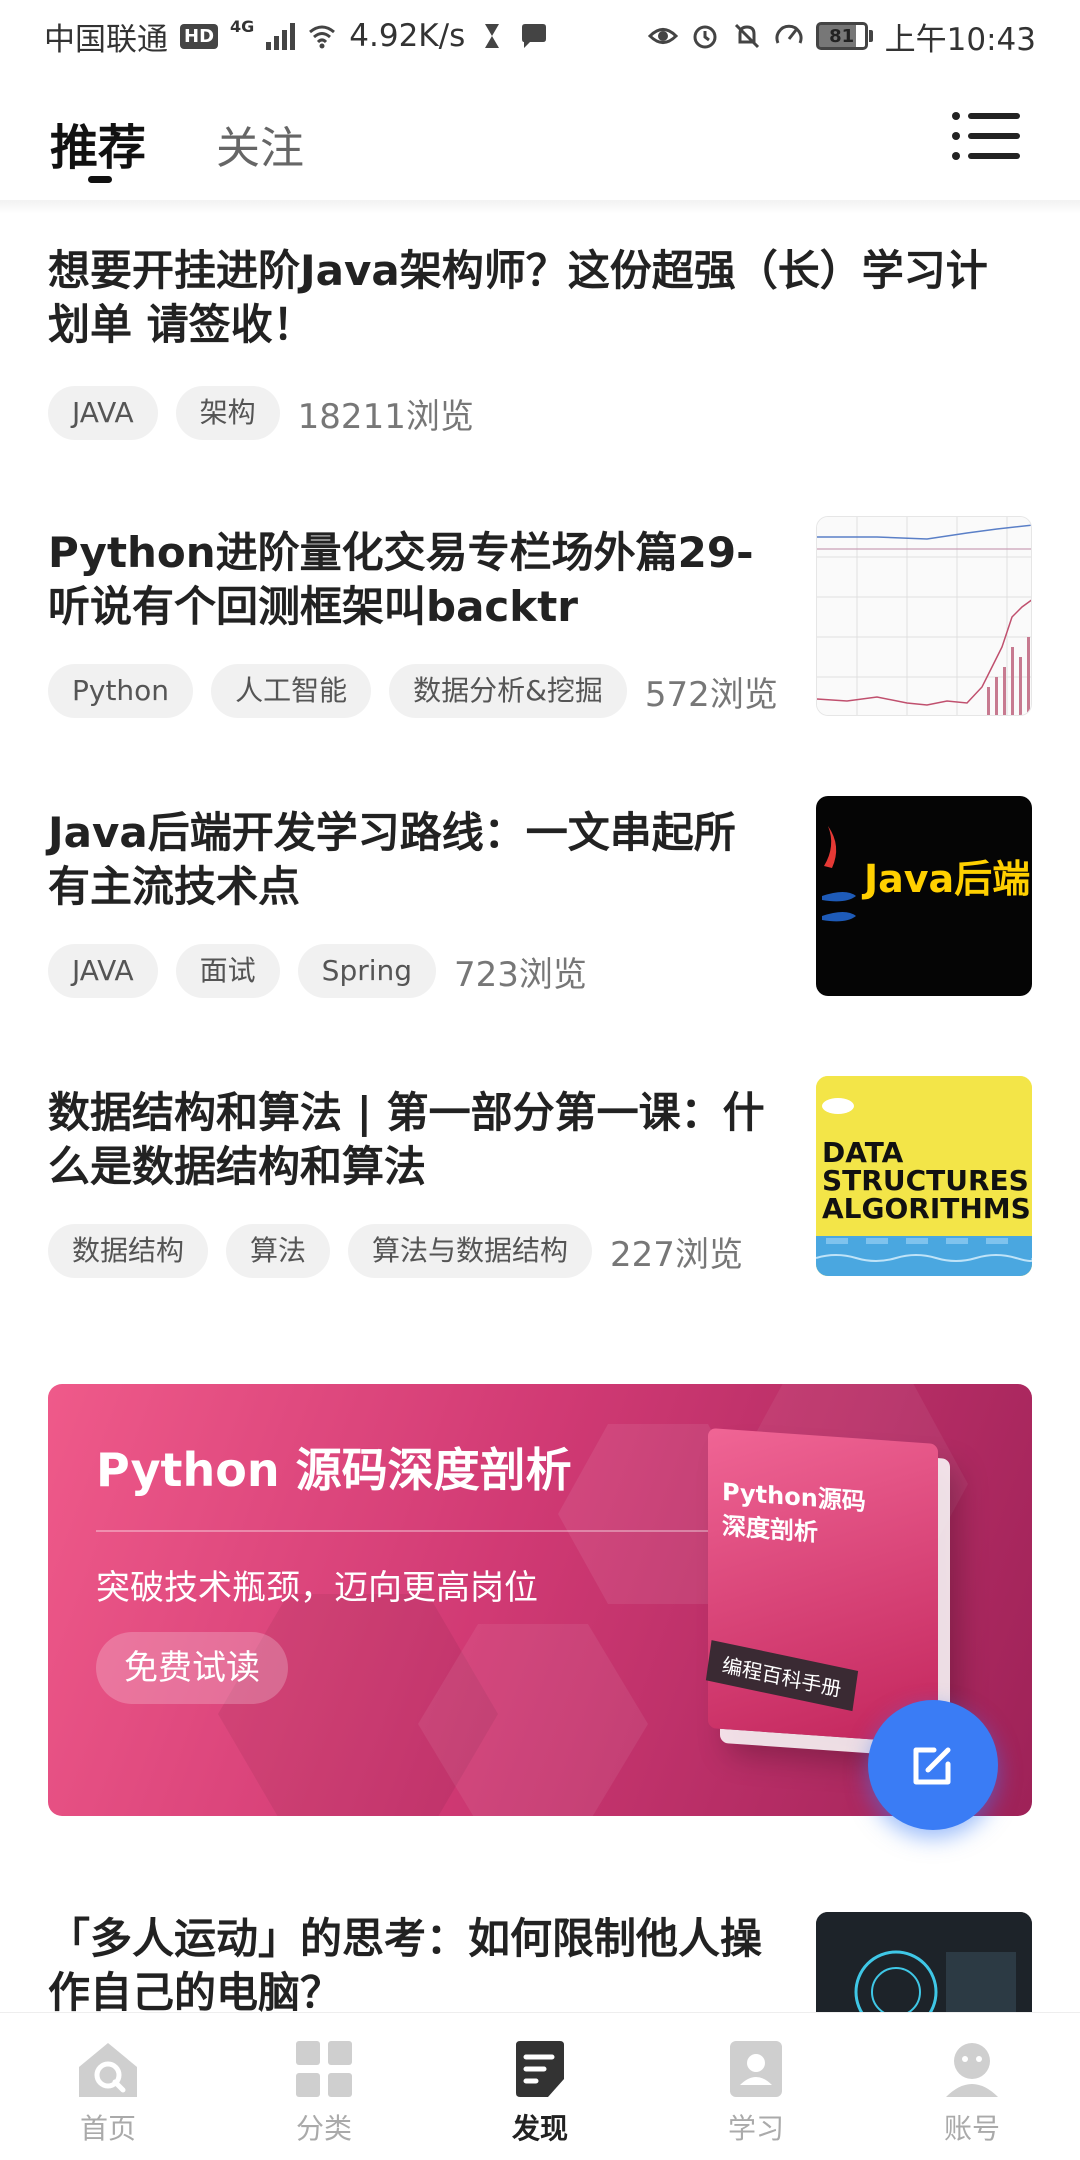 This screenshot has width=1080, height=2160. What do you see at coordinates (986, 136) in the screenshot?
I see `menu-list-icon` at bounding box center [986, 136].